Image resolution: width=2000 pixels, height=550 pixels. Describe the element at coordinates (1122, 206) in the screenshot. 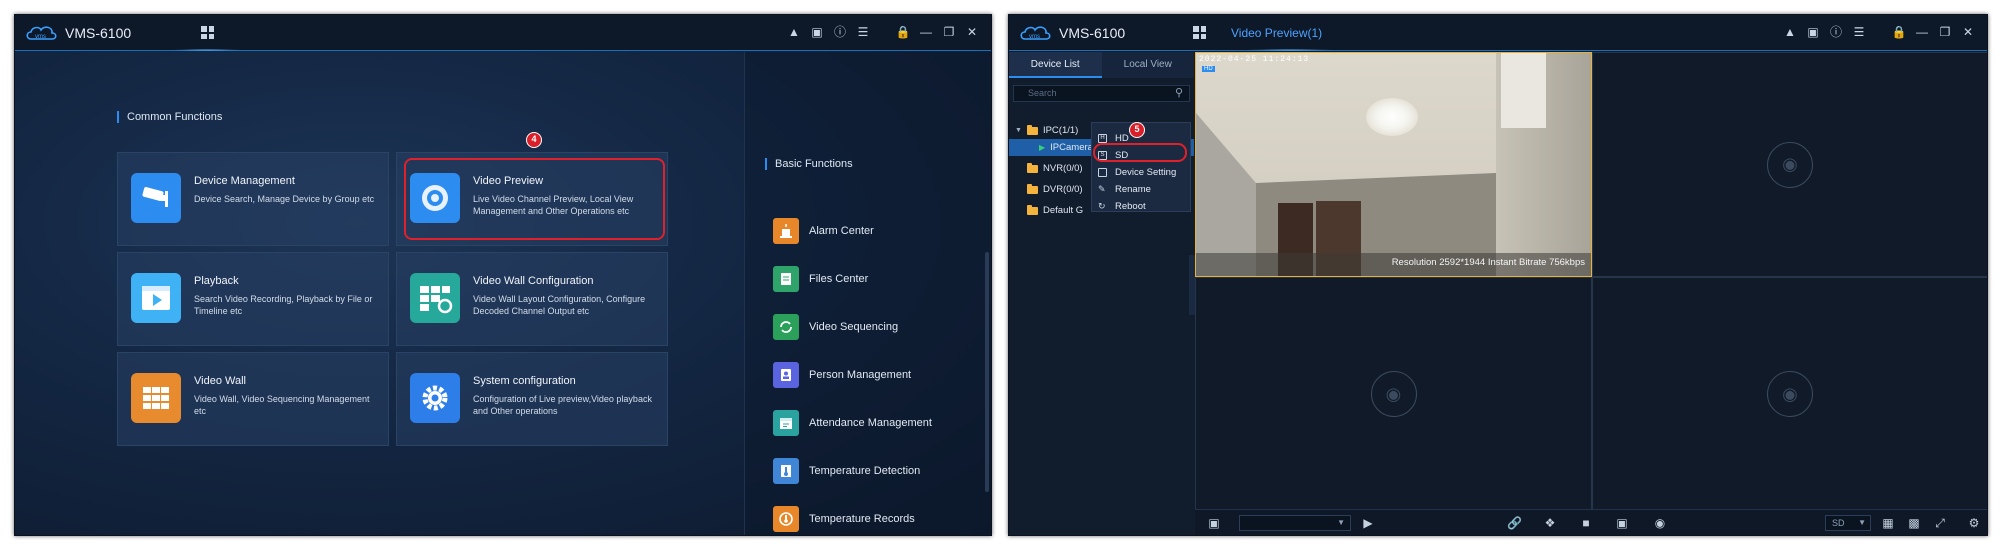

I see `menu-item-reboot: ↻ Reboot` at that location.